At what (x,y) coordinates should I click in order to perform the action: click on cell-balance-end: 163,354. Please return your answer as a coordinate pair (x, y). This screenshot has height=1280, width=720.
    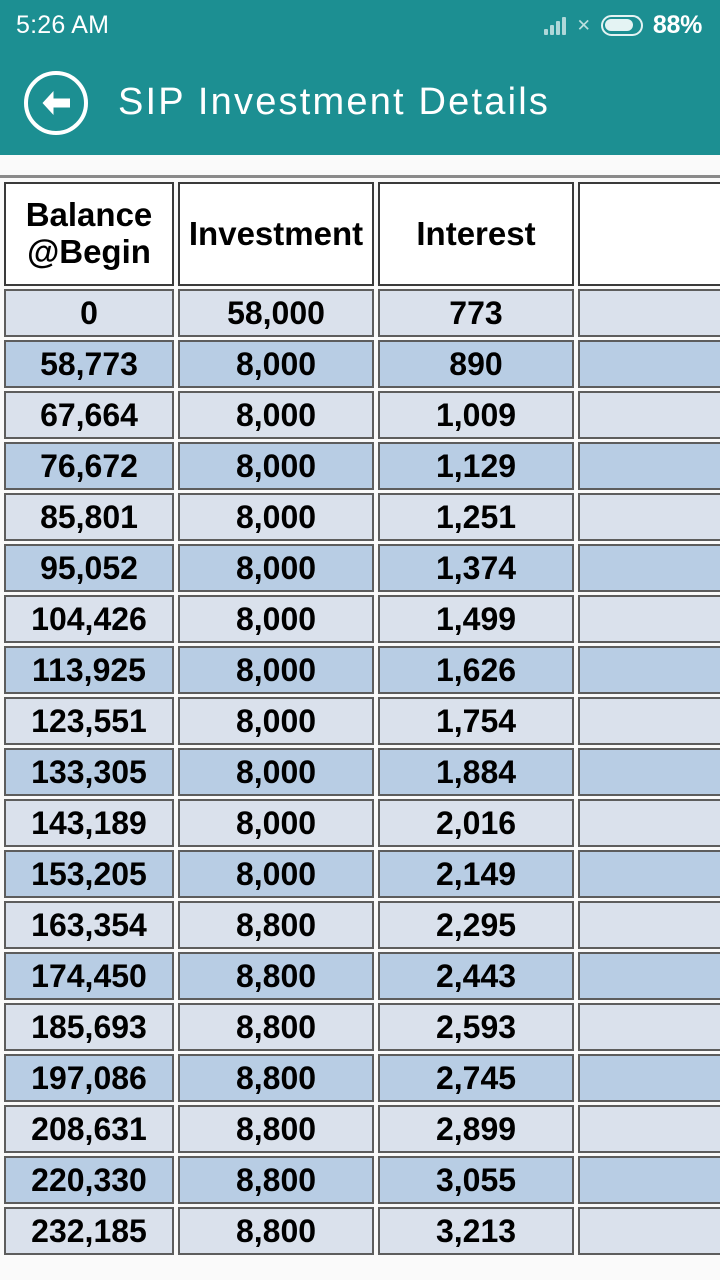
    Looking at the image, I should click on (649, 874).